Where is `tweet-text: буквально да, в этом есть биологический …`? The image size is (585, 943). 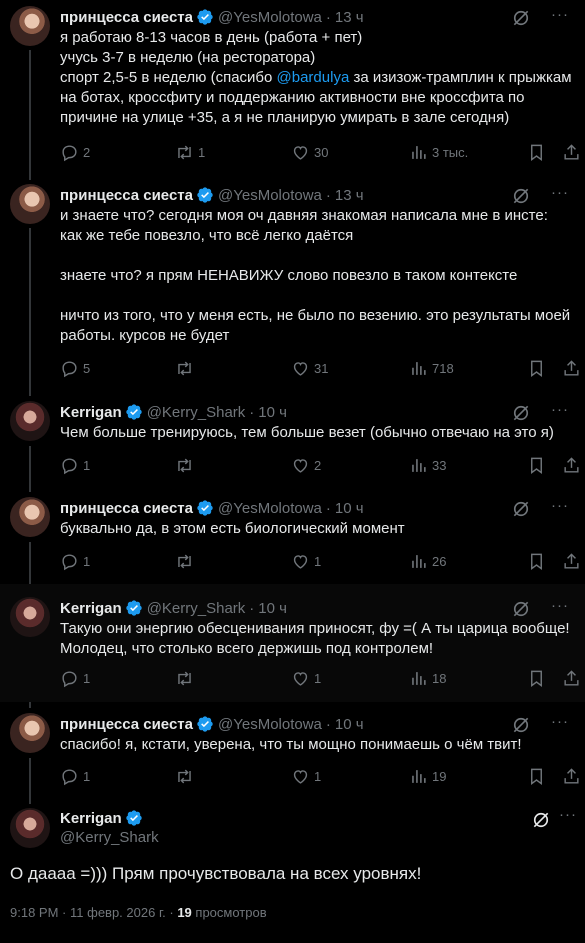
tweet-text: буквально да, в этом есть биологический … is located at coordinates (232, 528).